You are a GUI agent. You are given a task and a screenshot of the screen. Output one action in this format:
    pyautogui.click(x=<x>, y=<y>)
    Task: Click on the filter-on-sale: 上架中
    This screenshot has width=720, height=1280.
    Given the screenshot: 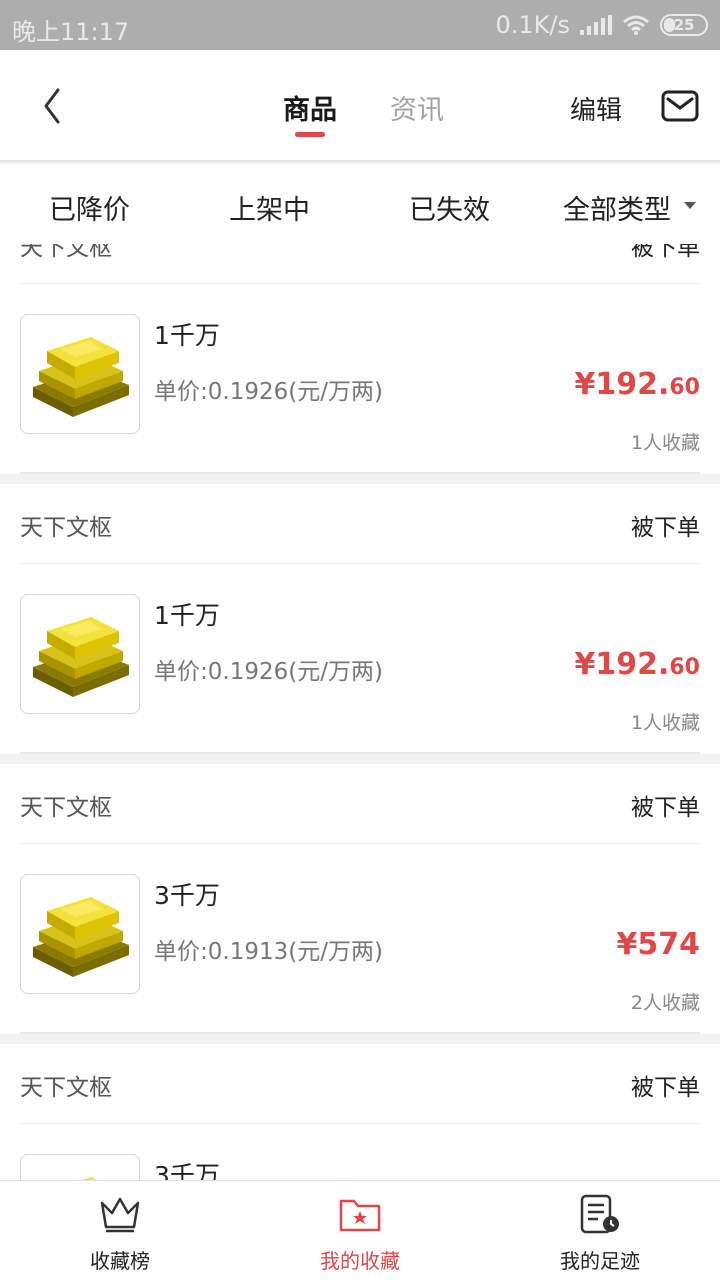 What is the action you would take?
    pyautogui.click(x=269, y=207)
    